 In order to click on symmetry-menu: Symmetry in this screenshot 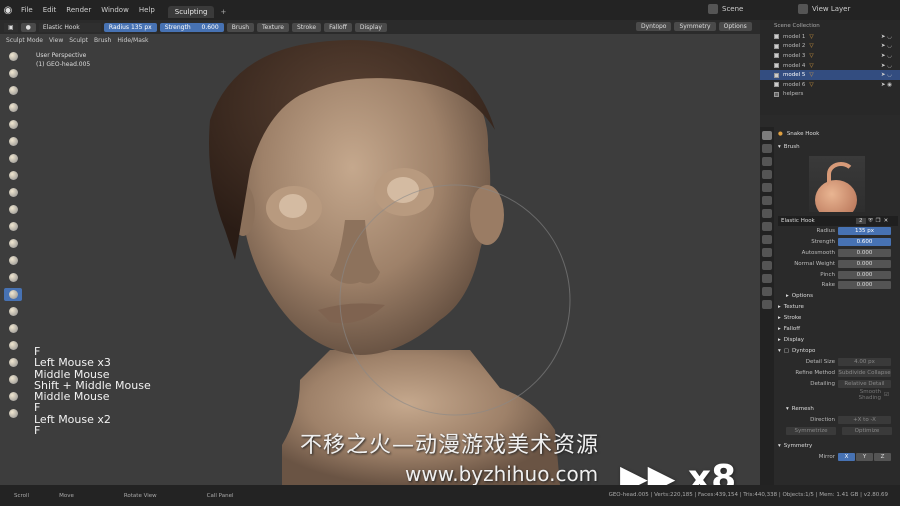, I will do `click(695, 26)`.